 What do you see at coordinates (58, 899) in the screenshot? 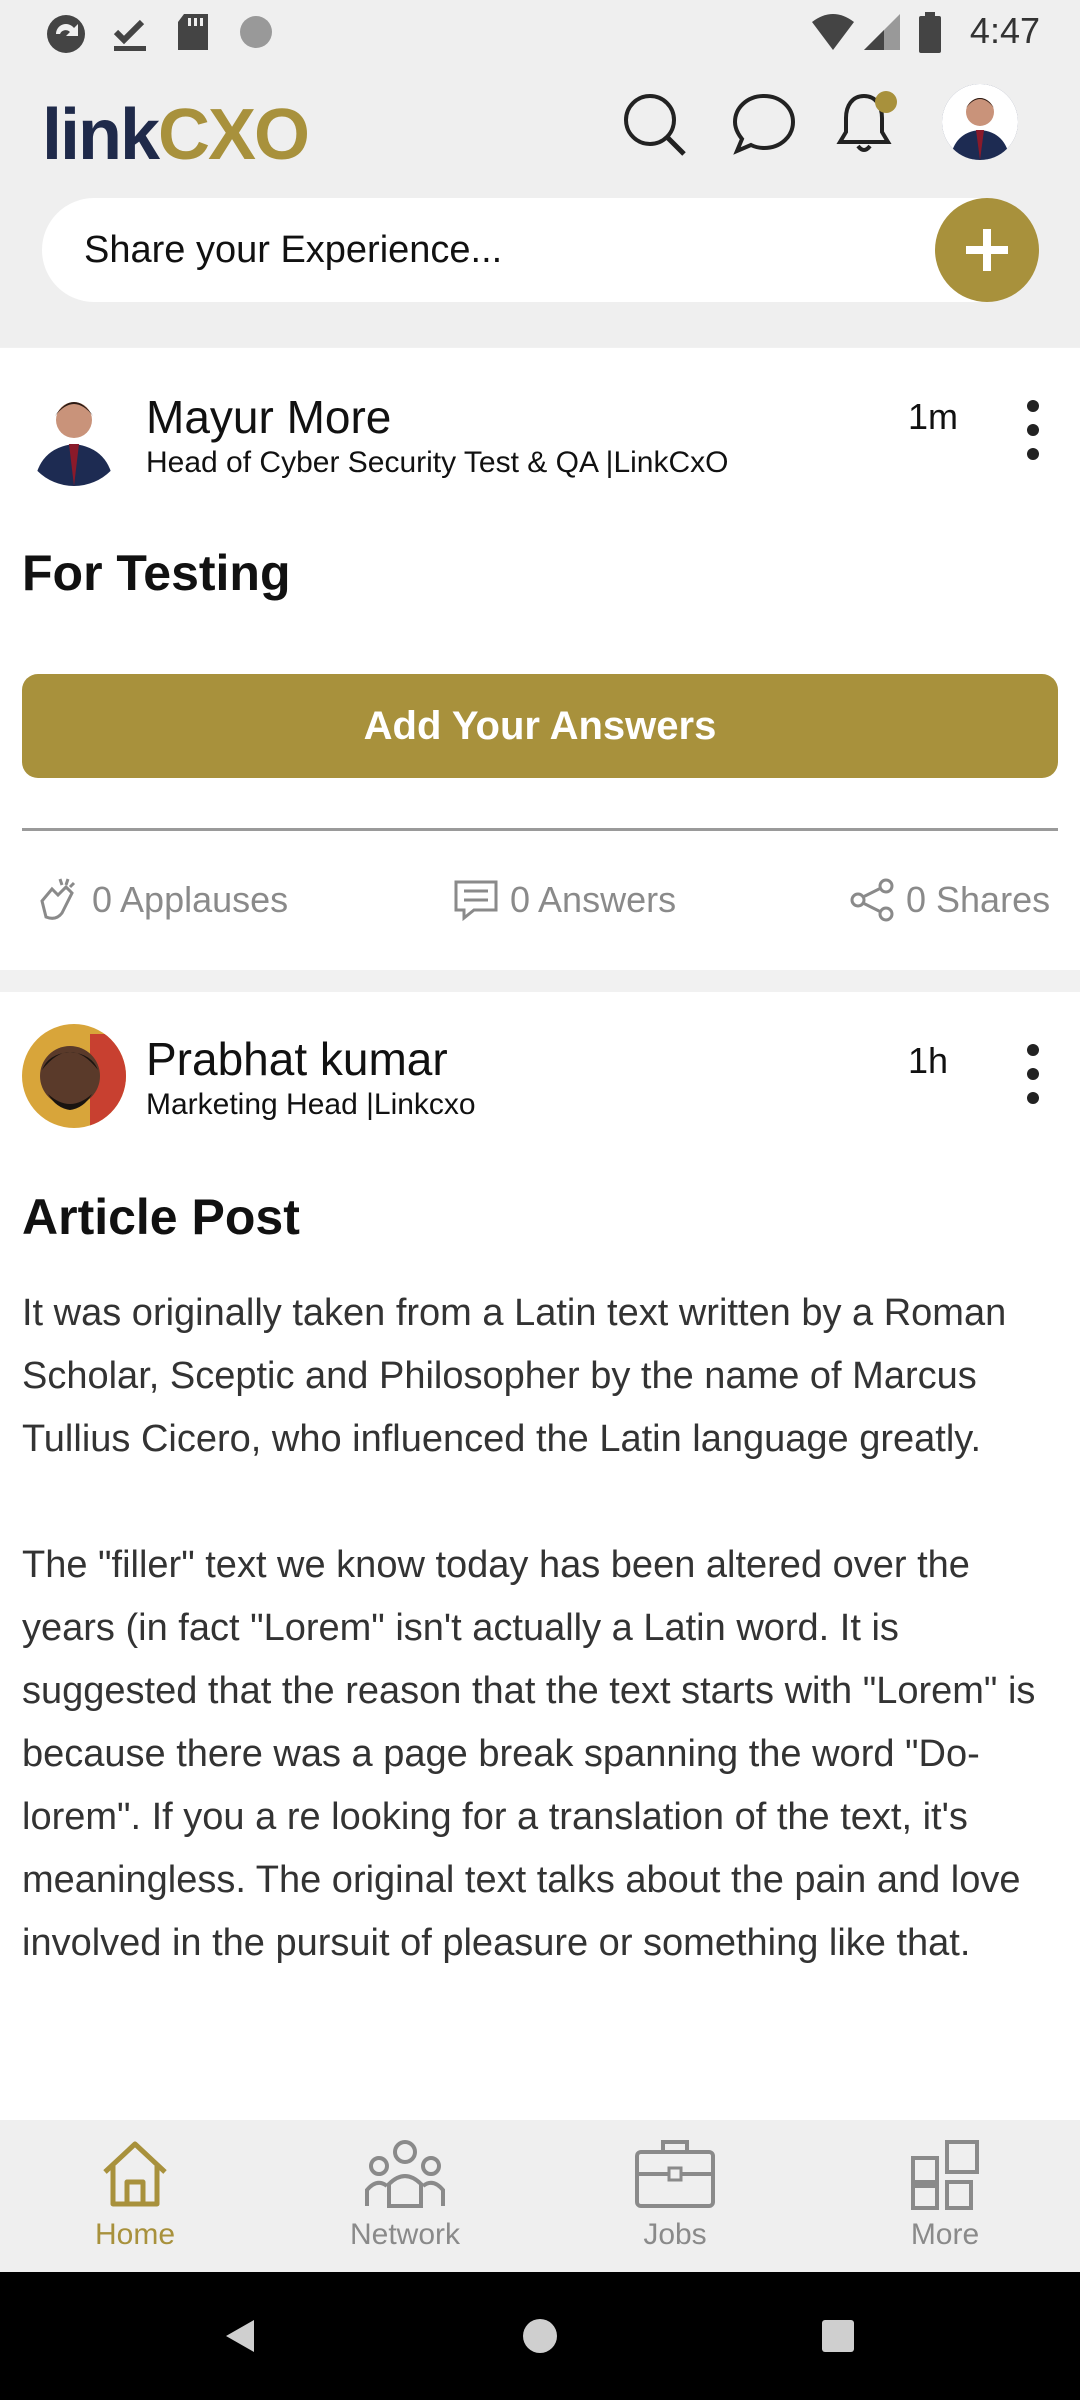
I see `applause-icon` at bounding box center [58, 899].